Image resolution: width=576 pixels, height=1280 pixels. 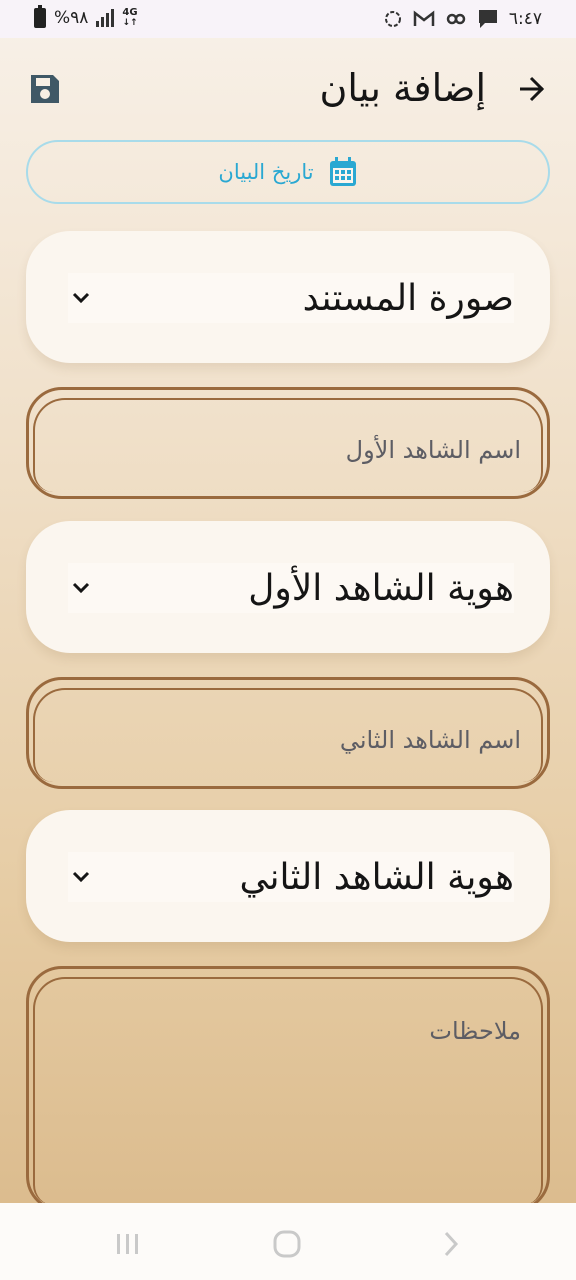 I want to click on network-label: 4G, so click(x=130, y=12).